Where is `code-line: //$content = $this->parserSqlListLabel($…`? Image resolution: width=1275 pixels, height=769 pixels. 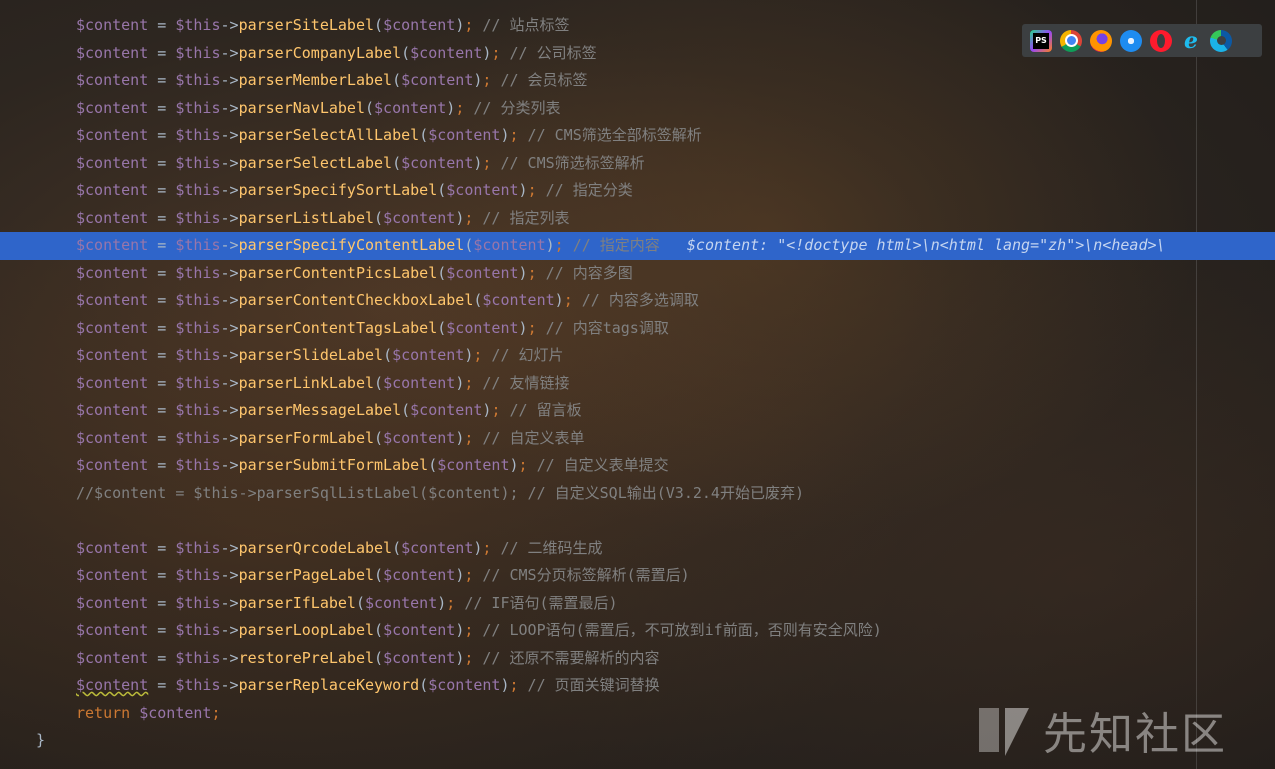
code-line: //$content = $this->parserSqlListLabel($… is located at coordinates (637, 494).